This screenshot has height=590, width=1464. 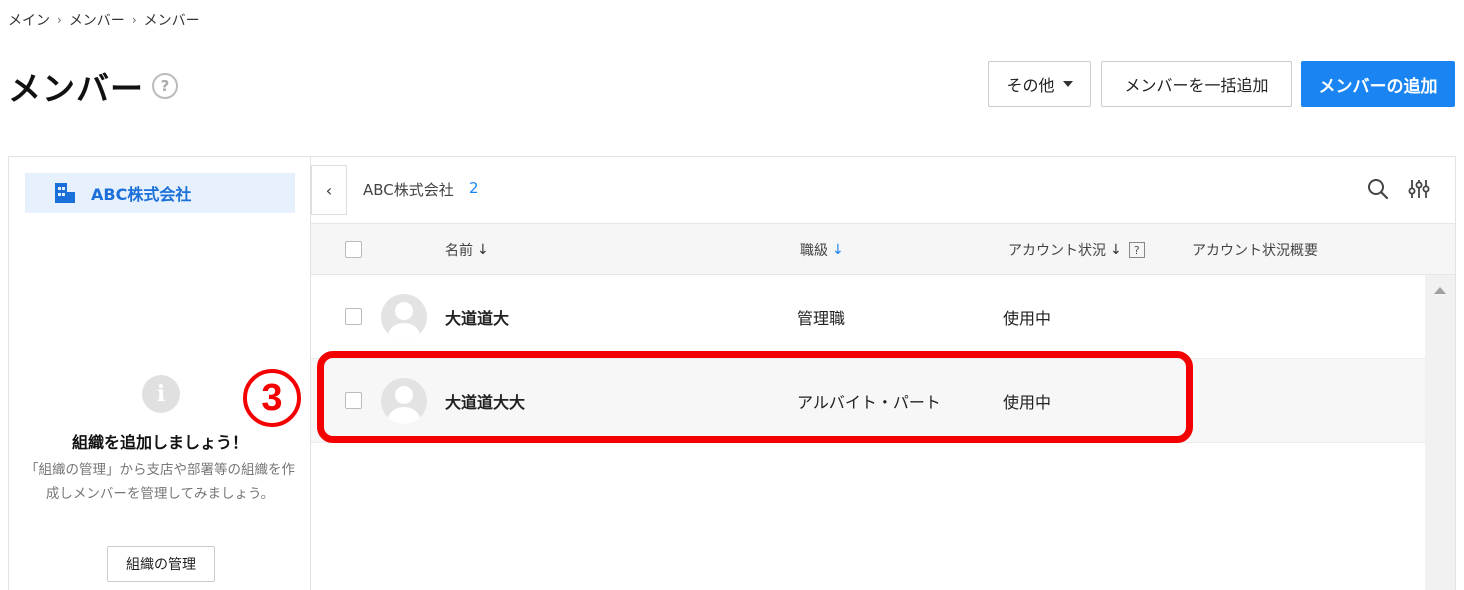 I want to click on info-icon-glyph: i, so click(x=161, y=394).